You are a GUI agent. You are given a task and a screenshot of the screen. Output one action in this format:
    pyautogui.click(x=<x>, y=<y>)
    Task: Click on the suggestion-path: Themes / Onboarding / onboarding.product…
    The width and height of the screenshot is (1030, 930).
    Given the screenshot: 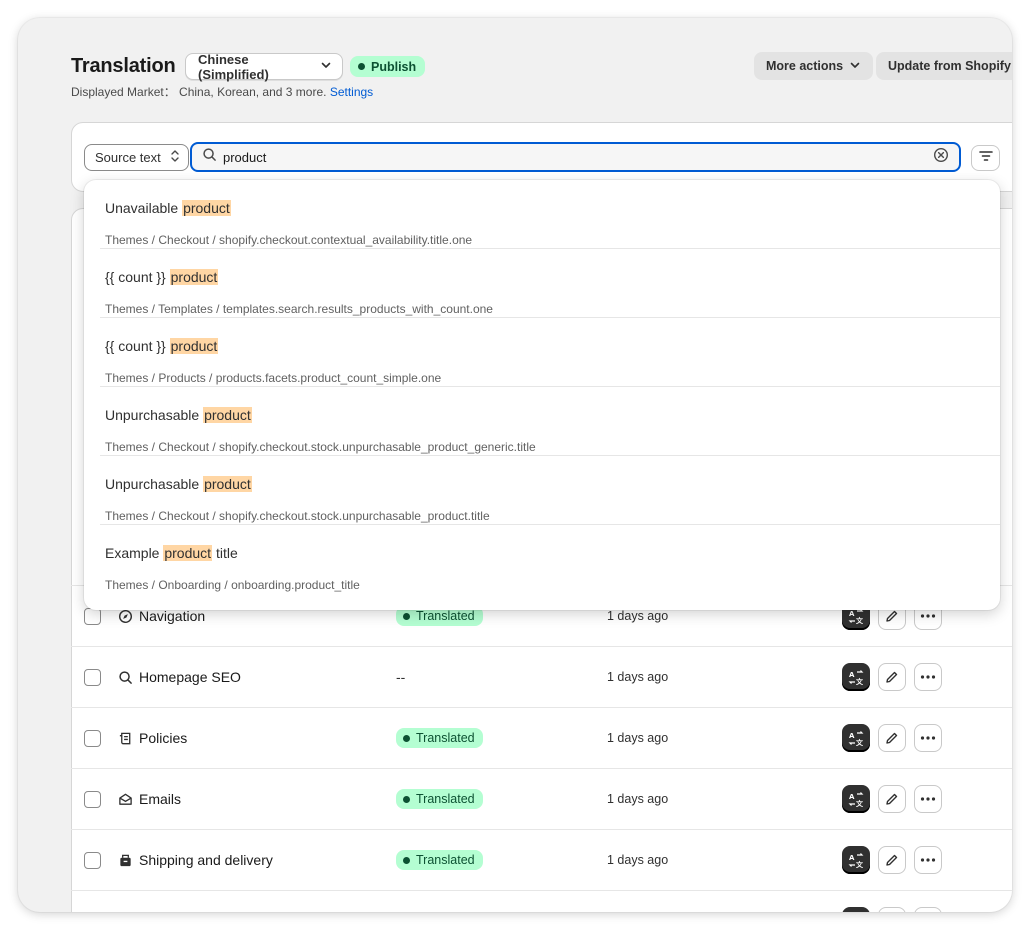 What is the action you would take?
    pyautogui.click(x=232, y=585)
    